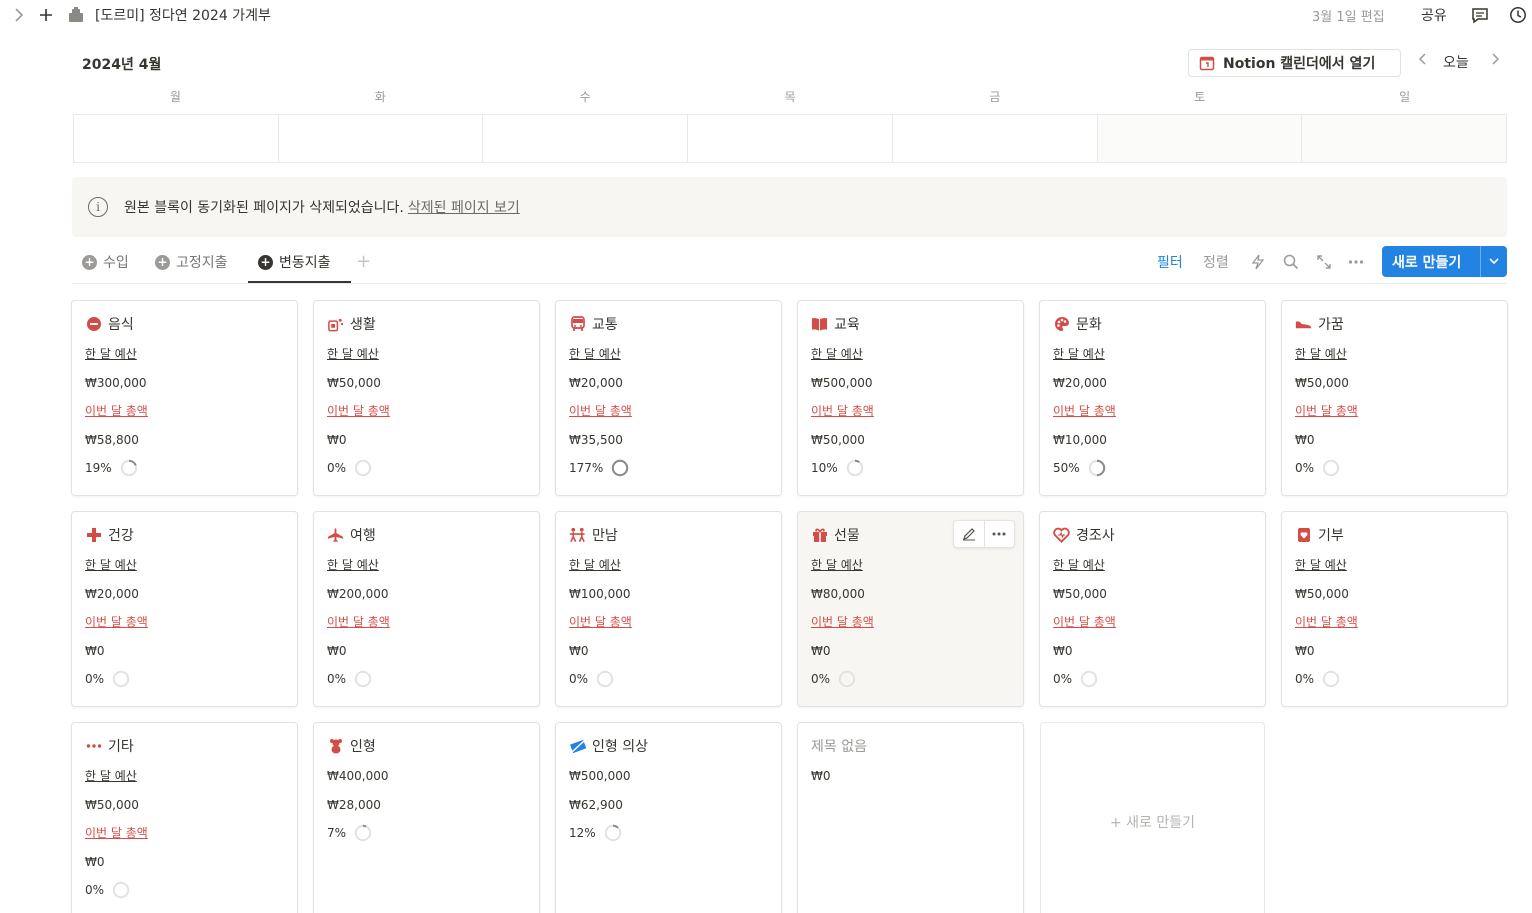 This screenshot has height=913, width=1532. Describe the element at coordinates (668, 746) in the screenshot. I see `card-title-row: 인형 의상` at that location.